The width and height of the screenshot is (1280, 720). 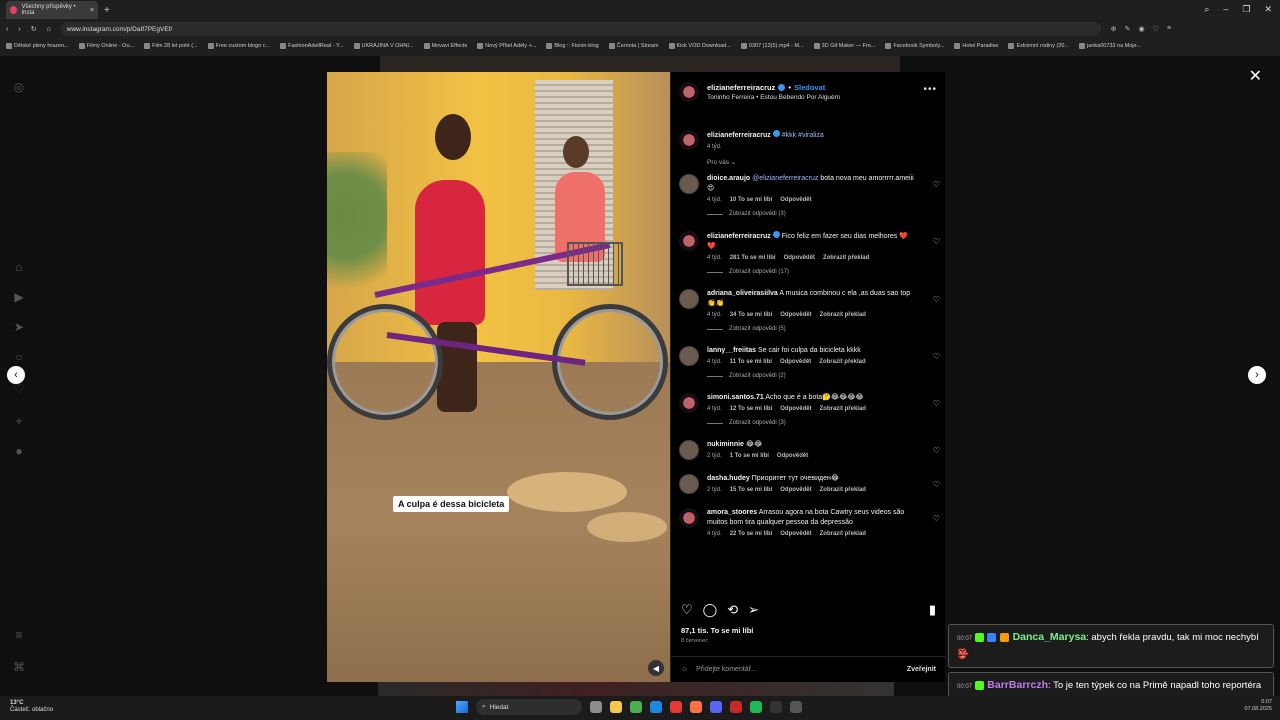 I want to click on comment-likes: 34 To se mi líbí, so click(x=751, y=315).